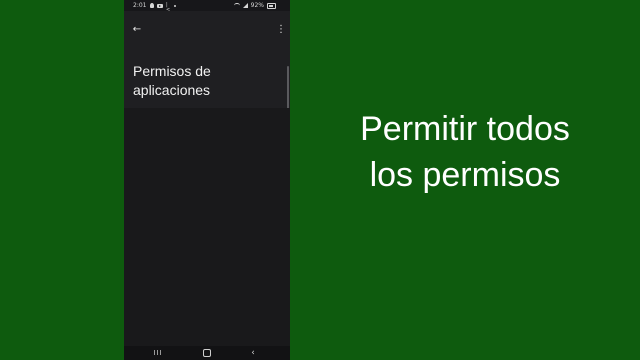 The width and height of the screenshot is (640, 360). I want to click on person-icon, so click(152, 5).